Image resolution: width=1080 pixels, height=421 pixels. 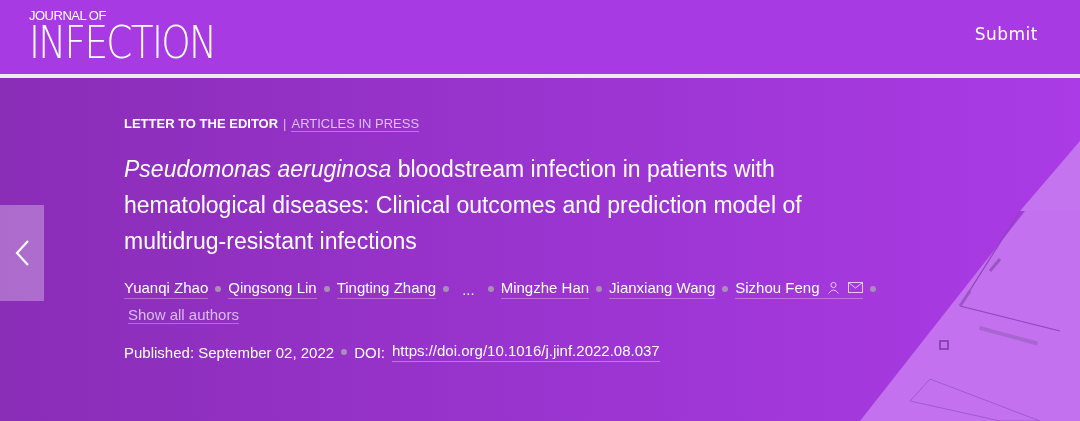 What do you see at coordinates (369, 352) in the screenshot?
I see `doi-label: DOI:` at bounding box center [369, 352].